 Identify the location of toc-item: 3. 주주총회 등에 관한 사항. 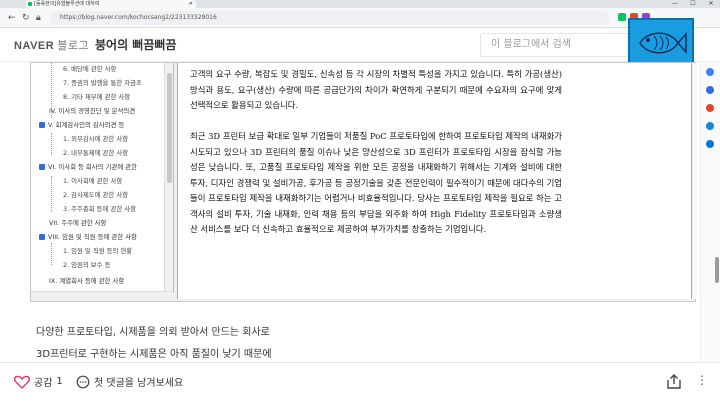
(99, 209).